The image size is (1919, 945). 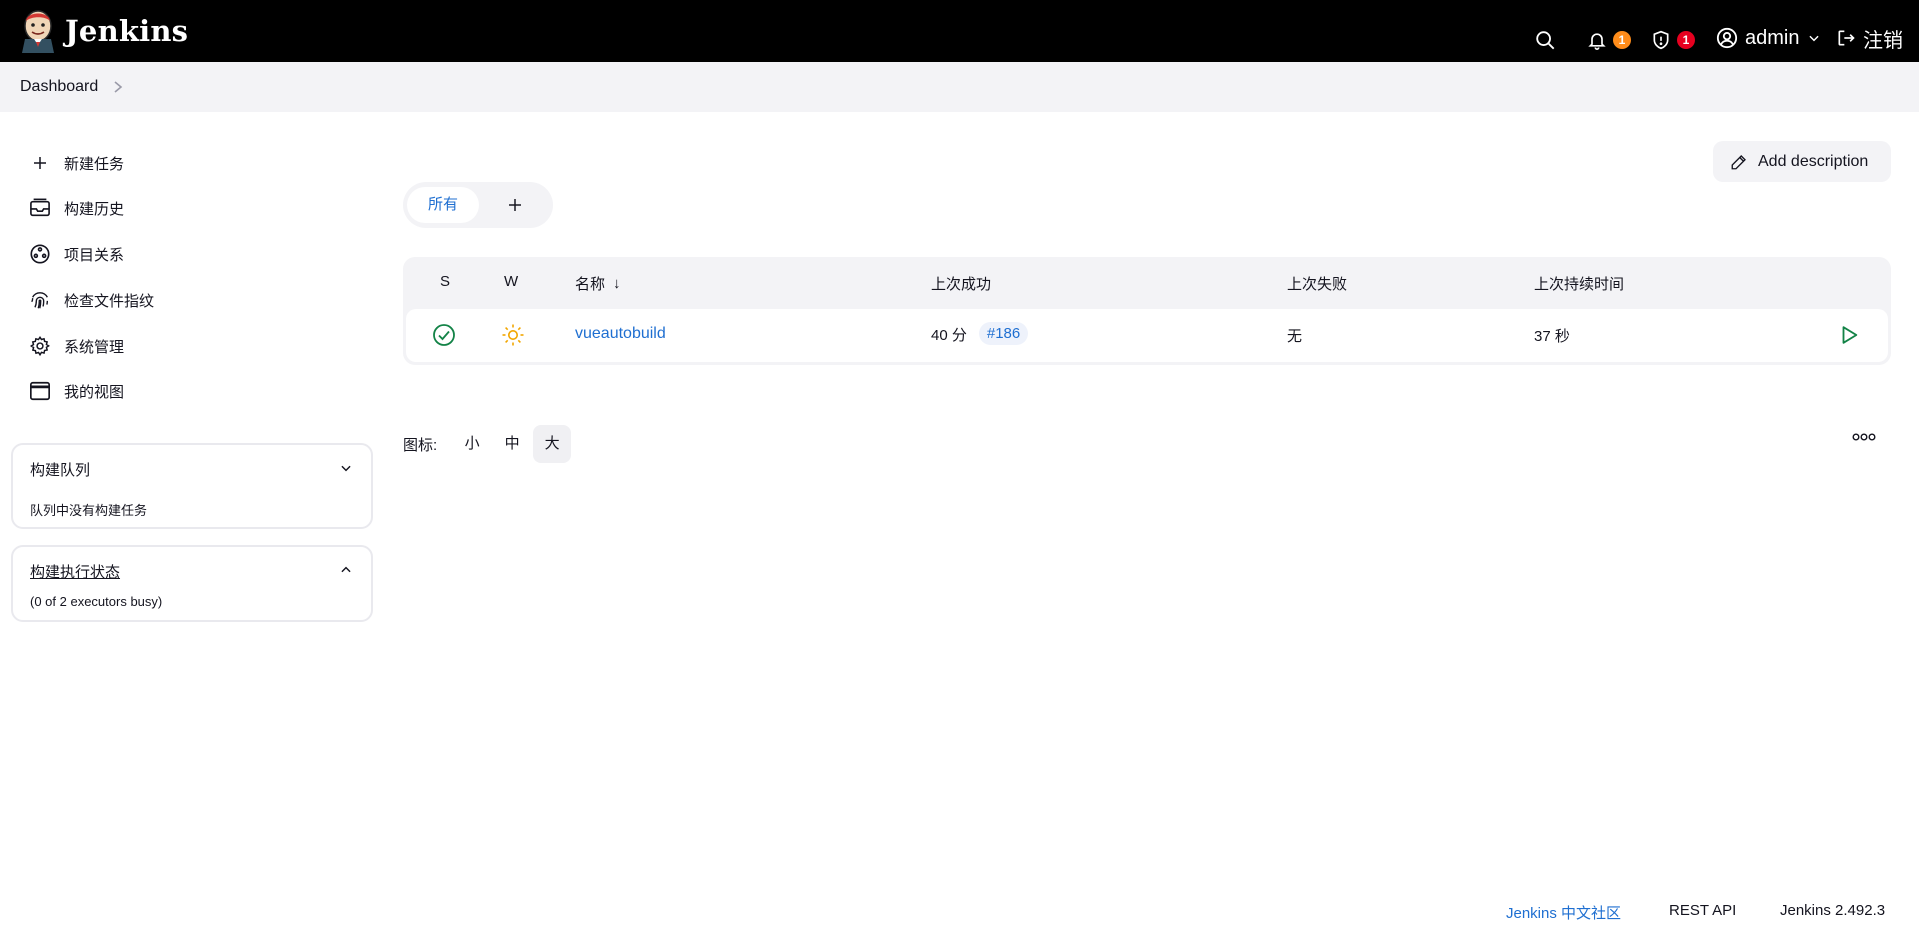 What do you see at coordinates (552, 444) in the screenshot?
I see `icon-size-large: 大` at bounding box center [552, 444].